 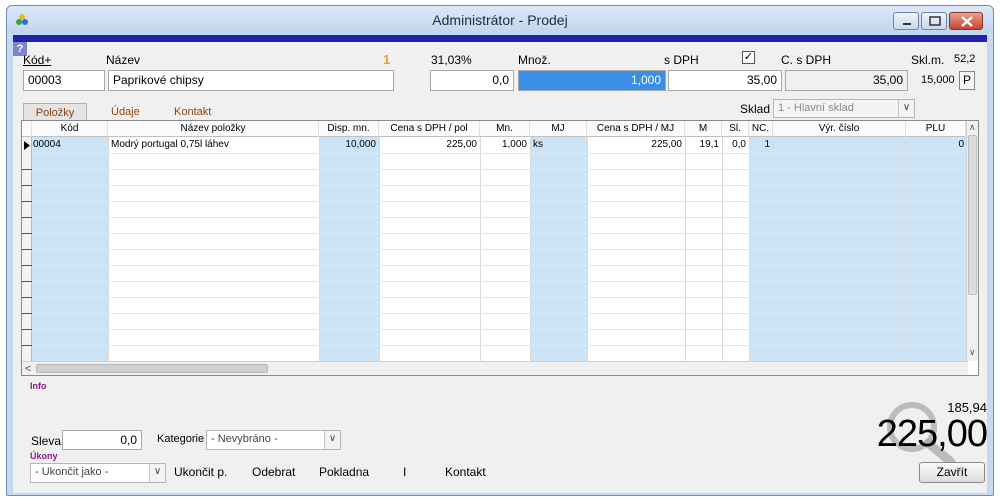 What do you see at coordinates (936, 129) in the screenshot?
I see `col-plu: PLU` at bounding box center [936, 129].